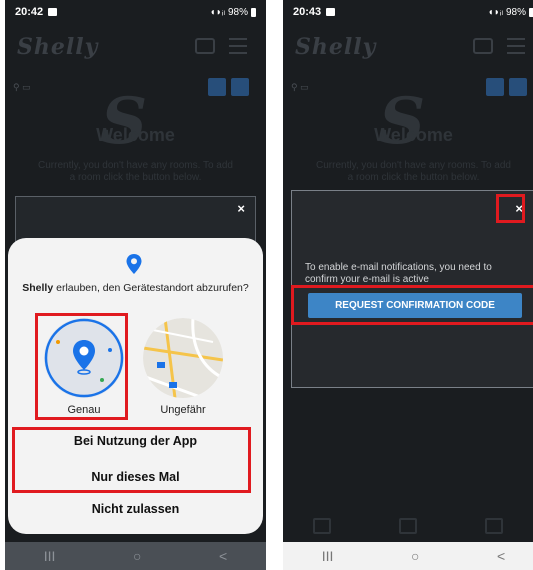 This screenshot has width=533, height=570. What do you see at coordinates (38, 288) in the screenshot?
I see `app-name: Shelly` at bounding box center [38, 288].